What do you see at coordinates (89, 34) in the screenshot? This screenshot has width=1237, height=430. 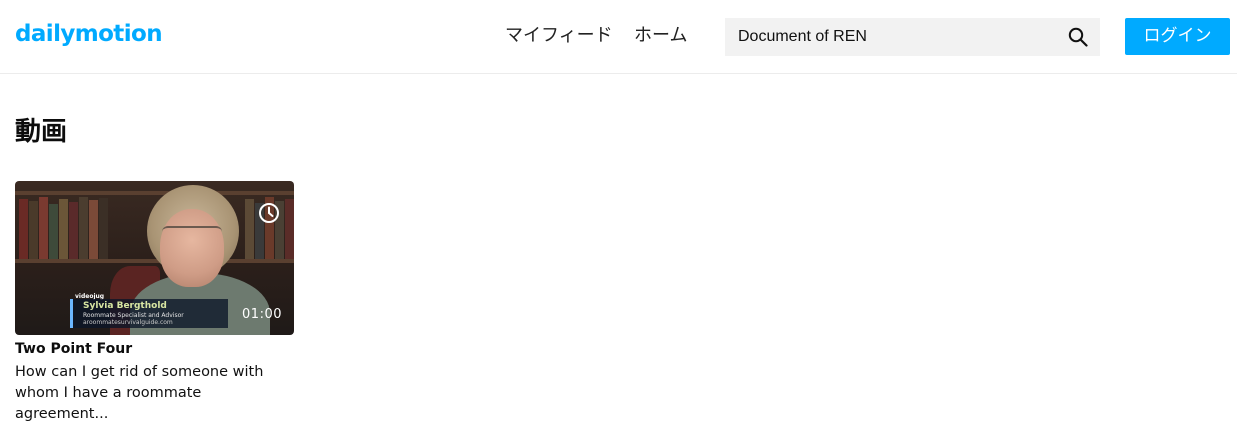 I see `dailymotion-logo: dailymotion` at bounding box center [89, 34].